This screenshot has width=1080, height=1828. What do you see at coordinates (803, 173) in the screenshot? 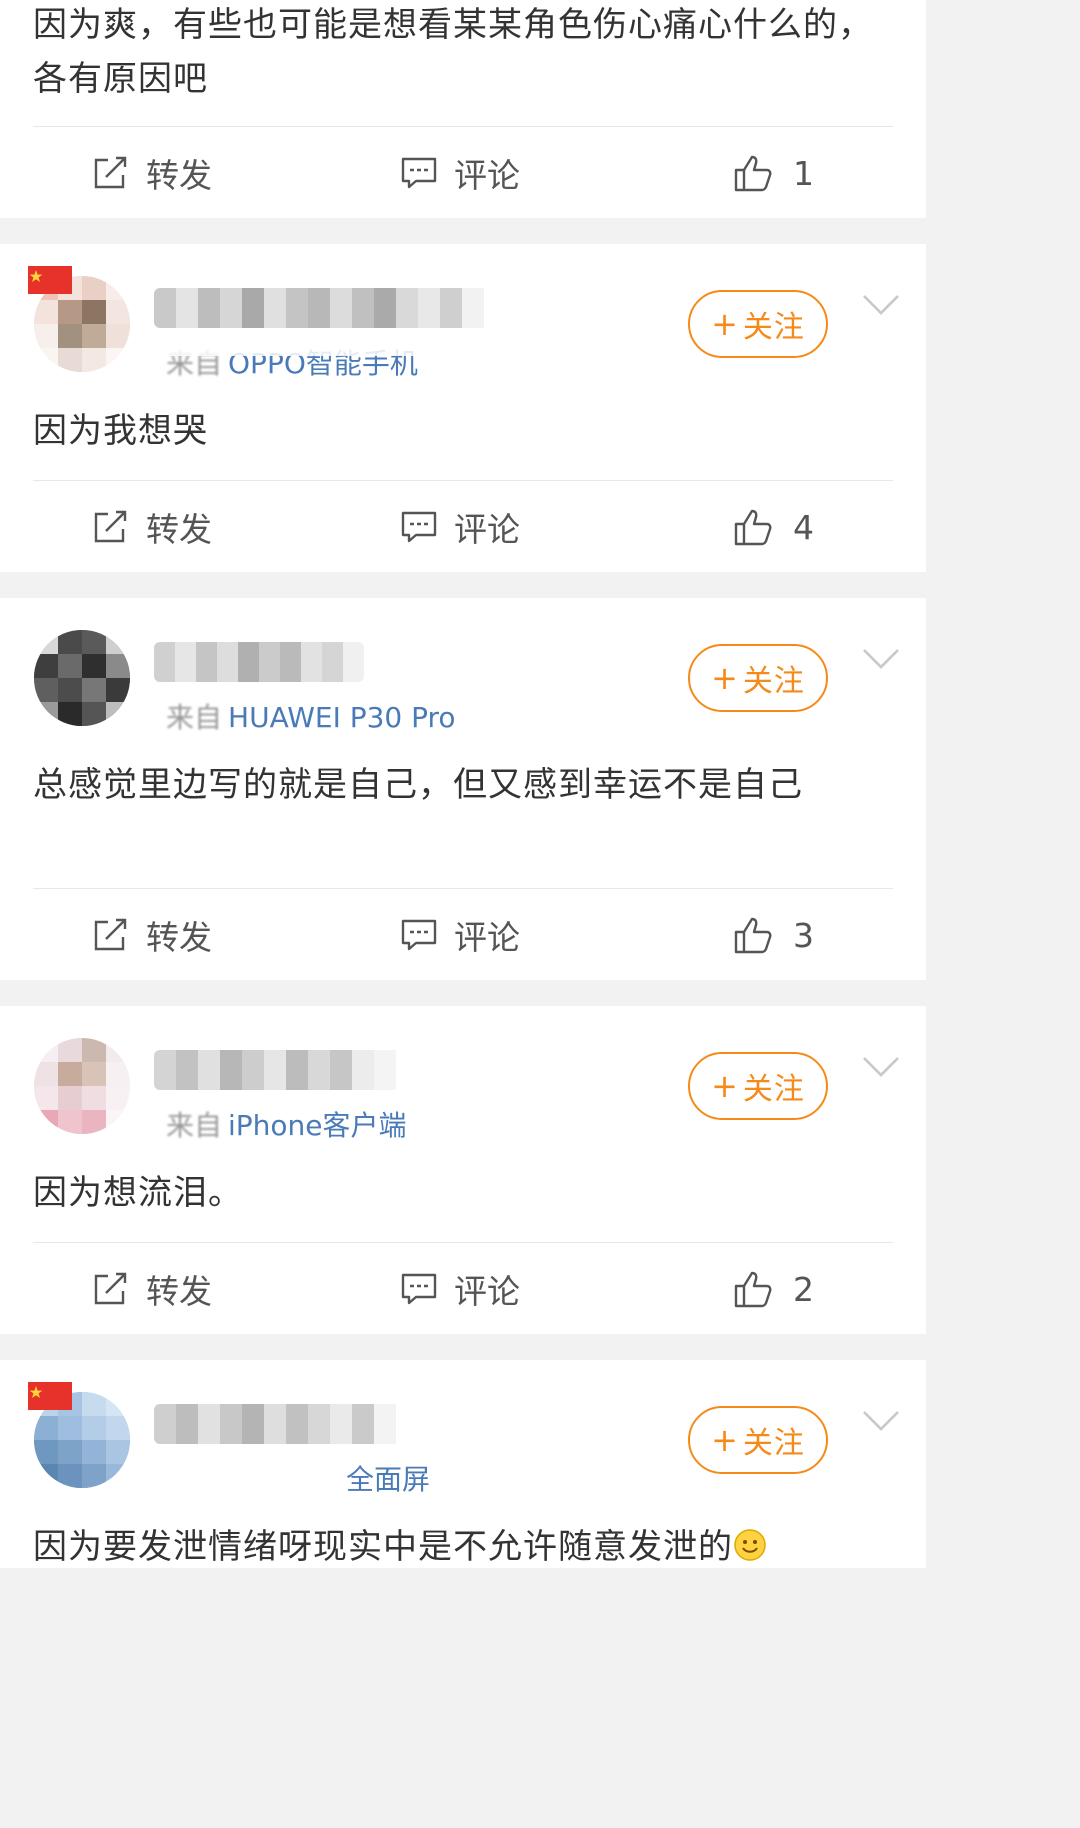
I see `like-count: 1` at bounding box center [803, 173].